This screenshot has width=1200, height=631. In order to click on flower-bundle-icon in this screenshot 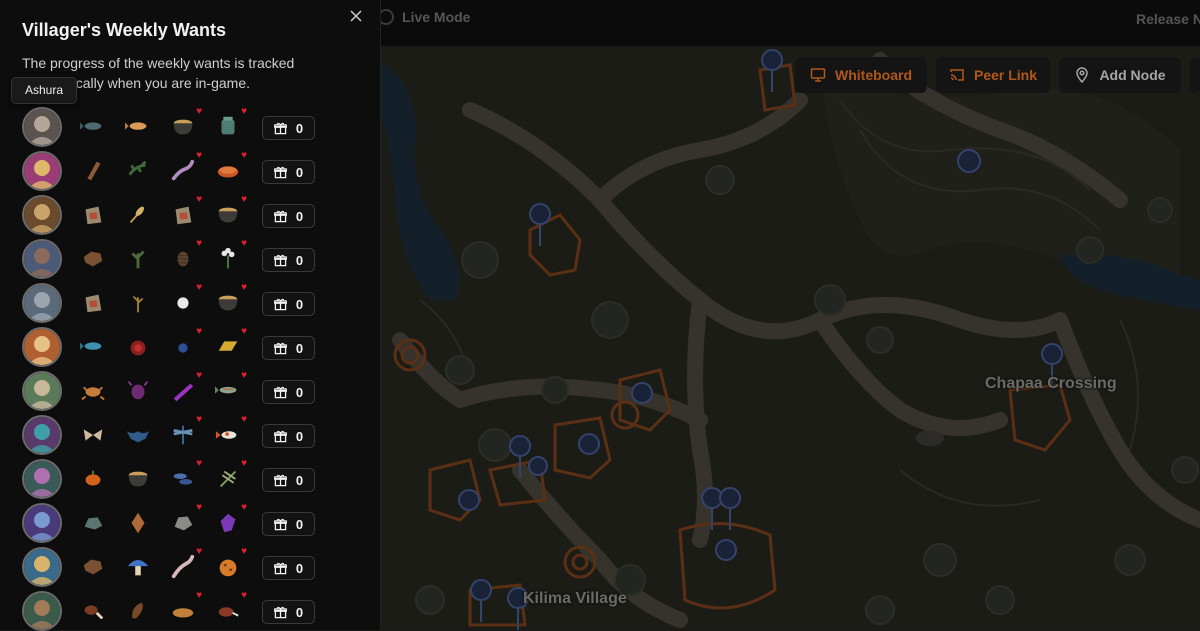, I will do `click(228, 258)`.